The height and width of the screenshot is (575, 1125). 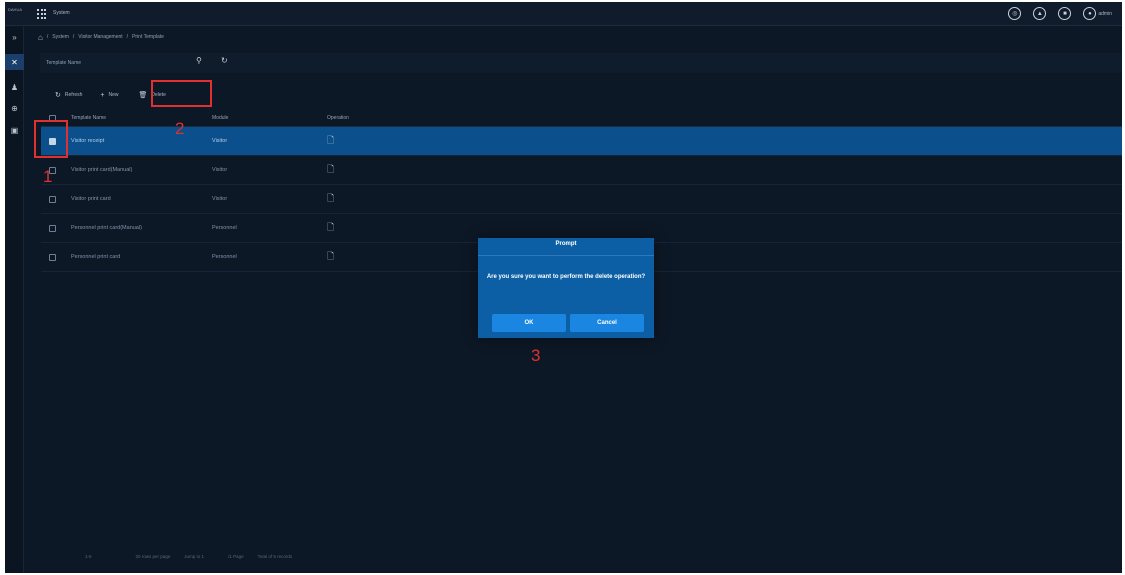 What do you see at coordinates (202, 62) in the screenshot?
I see `search-icon: ⚲` at bounding box center [202, 62].